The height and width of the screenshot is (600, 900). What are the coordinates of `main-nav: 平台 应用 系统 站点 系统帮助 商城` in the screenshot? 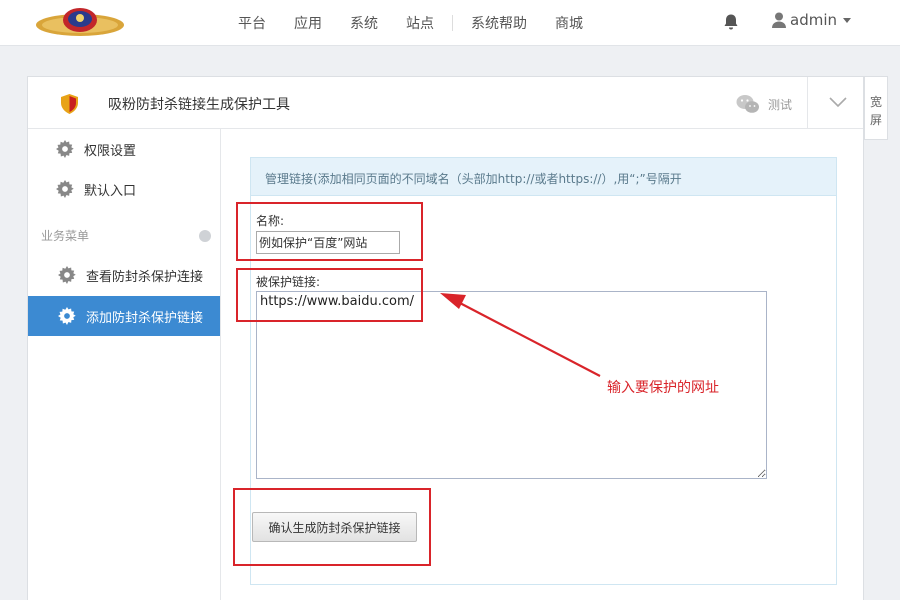 It's located at (410, 23).